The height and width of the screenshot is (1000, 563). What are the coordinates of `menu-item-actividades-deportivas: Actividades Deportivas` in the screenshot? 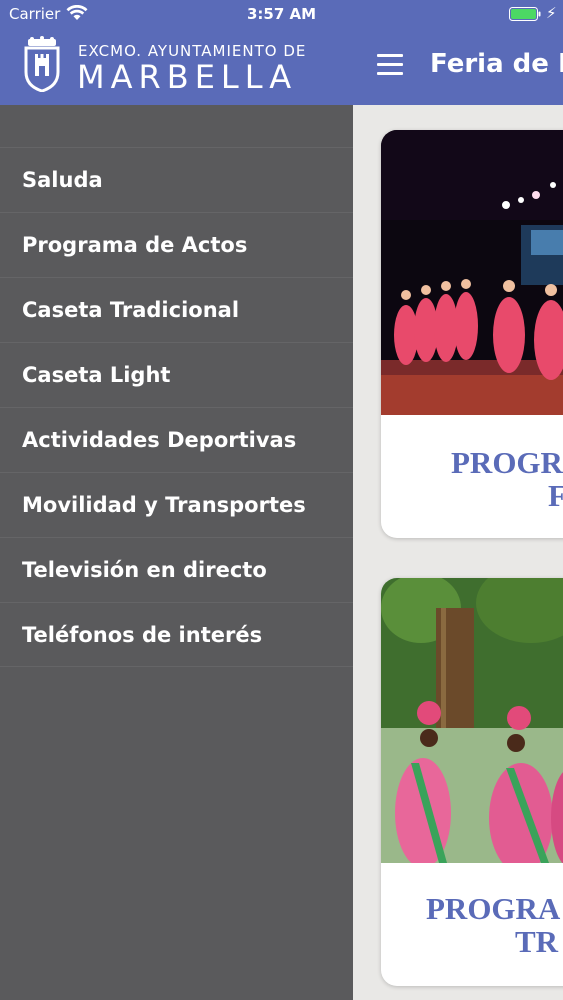 It's located at (176, 439).